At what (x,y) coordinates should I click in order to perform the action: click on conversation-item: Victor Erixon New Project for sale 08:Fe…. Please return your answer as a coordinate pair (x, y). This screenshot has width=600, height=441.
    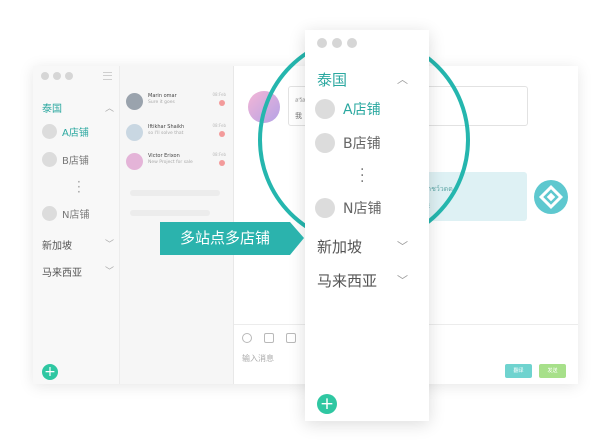
    Looking at the image, I should click on (176, 162).